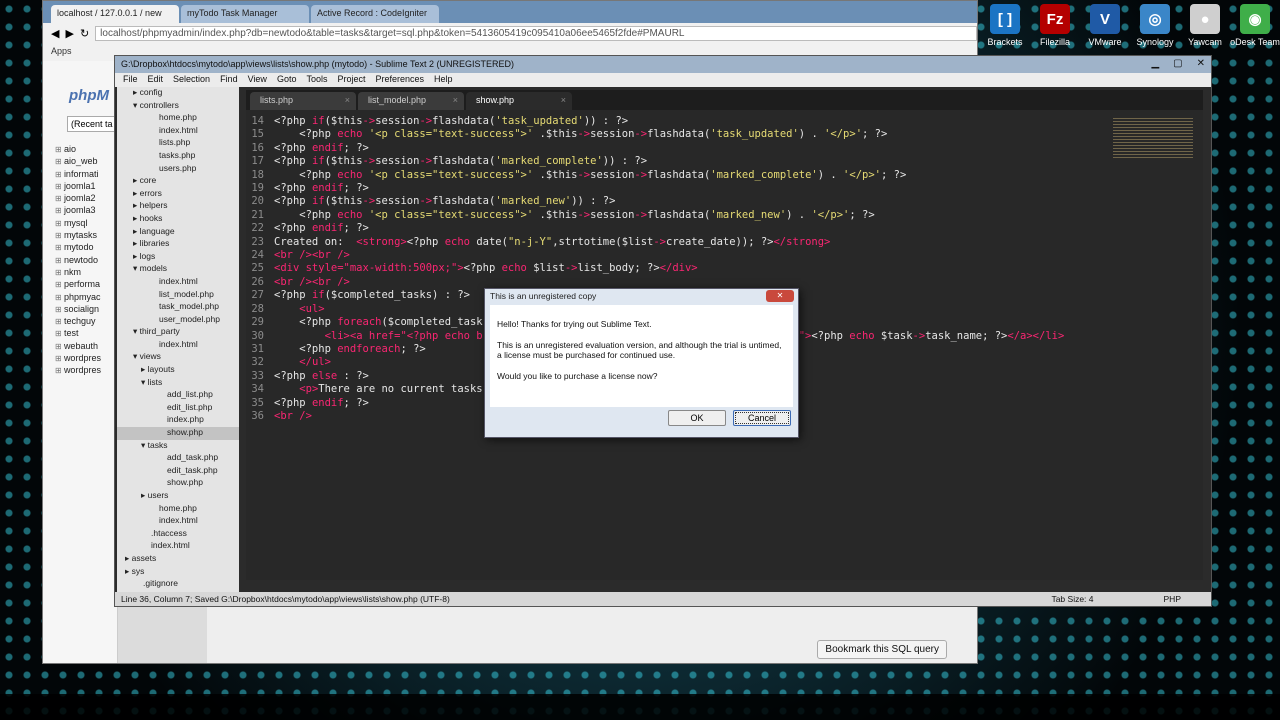  I want to click on desktop-shortcut: [ ] Brackets, so click(1005, 26).